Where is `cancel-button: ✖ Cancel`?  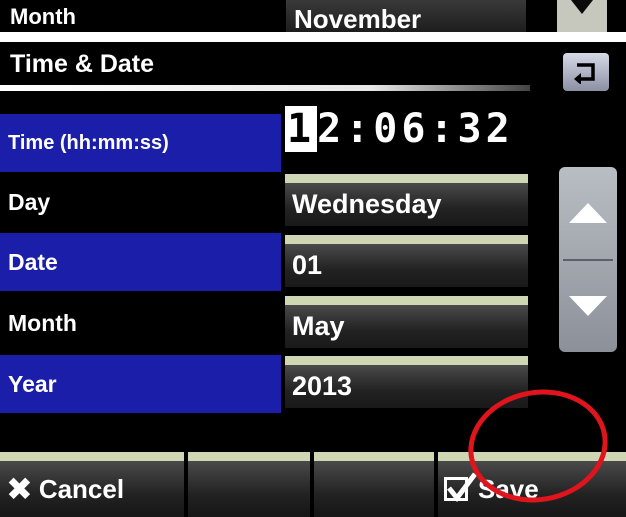 cancel-button: ✖ Cancel is located at coordinates (92, 484).